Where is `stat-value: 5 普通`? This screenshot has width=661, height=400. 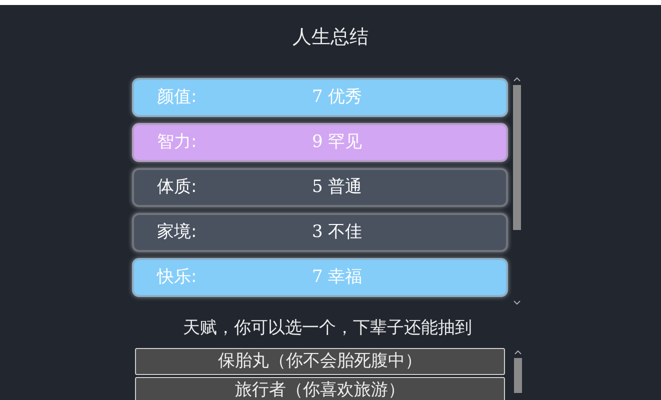
stat-value: 5 普通 is located at coordinates (337, 187).